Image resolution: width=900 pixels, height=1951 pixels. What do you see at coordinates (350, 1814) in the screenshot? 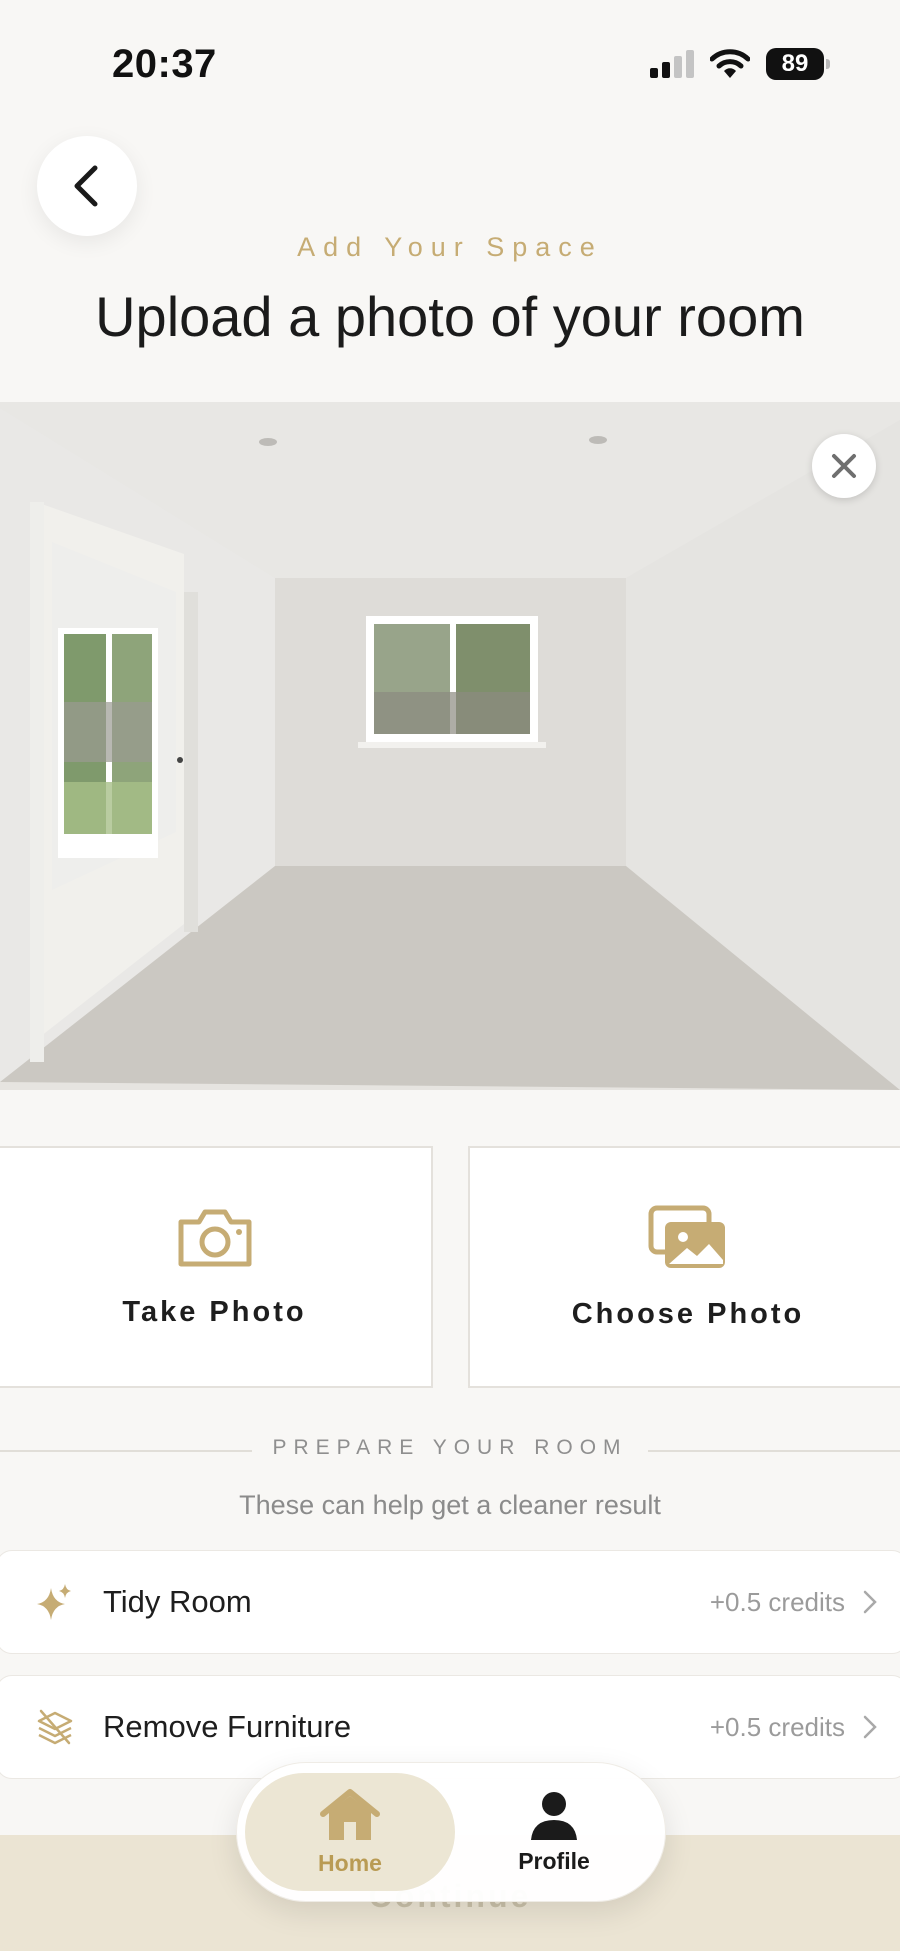
I see `home-icon` at bounding box center [350, 1814].